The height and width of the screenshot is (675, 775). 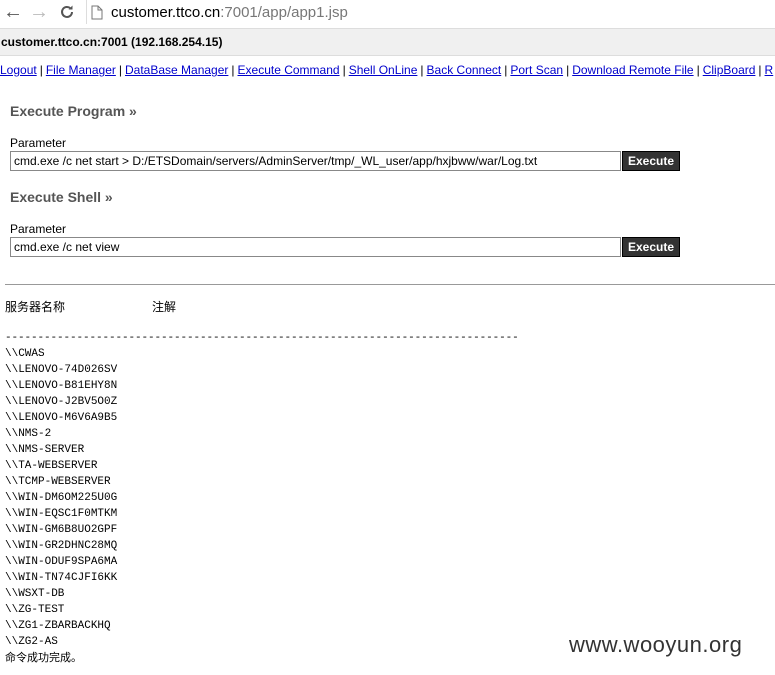 What do you see at coordinates (166, 12) in the screenshot?
I see `url-host: customer.ttco.cn` at bounding box center [166, 12].